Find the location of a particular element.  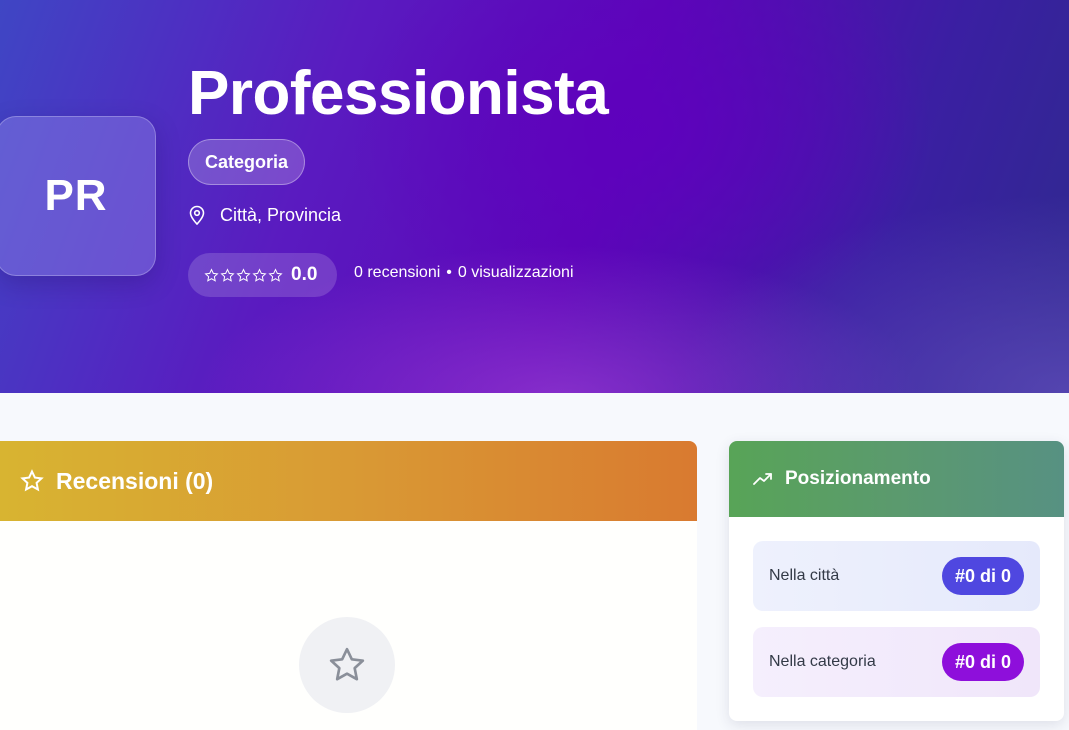

rank-label-city: Nella città is located at coordinates (804, 575).